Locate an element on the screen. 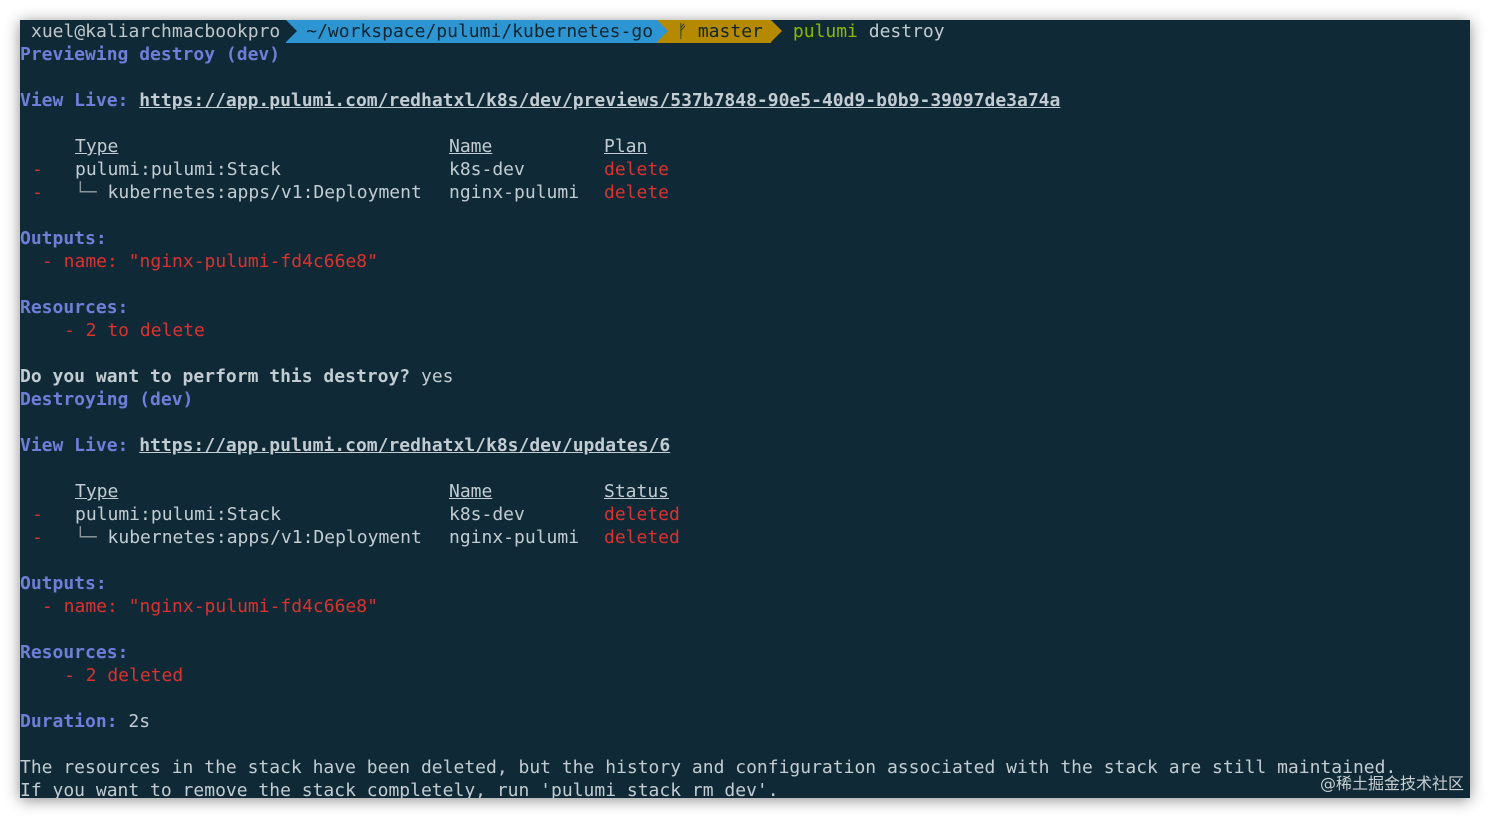  prompt-user: xuel@kaliarchmacbookpro is located at coordinates (156, 31).